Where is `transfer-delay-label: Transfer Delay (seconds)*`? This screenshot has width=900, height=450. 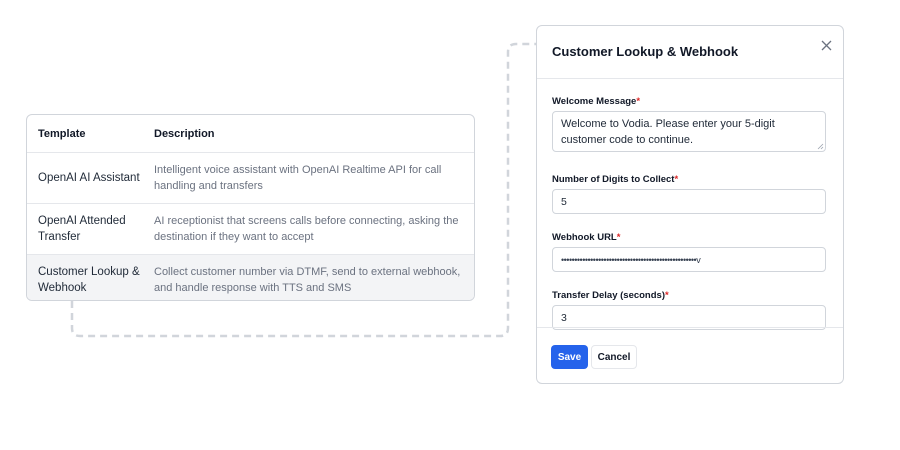
transfer-delay-label: Transfer Delay (seconds)* is located at coordinates (690, 295).